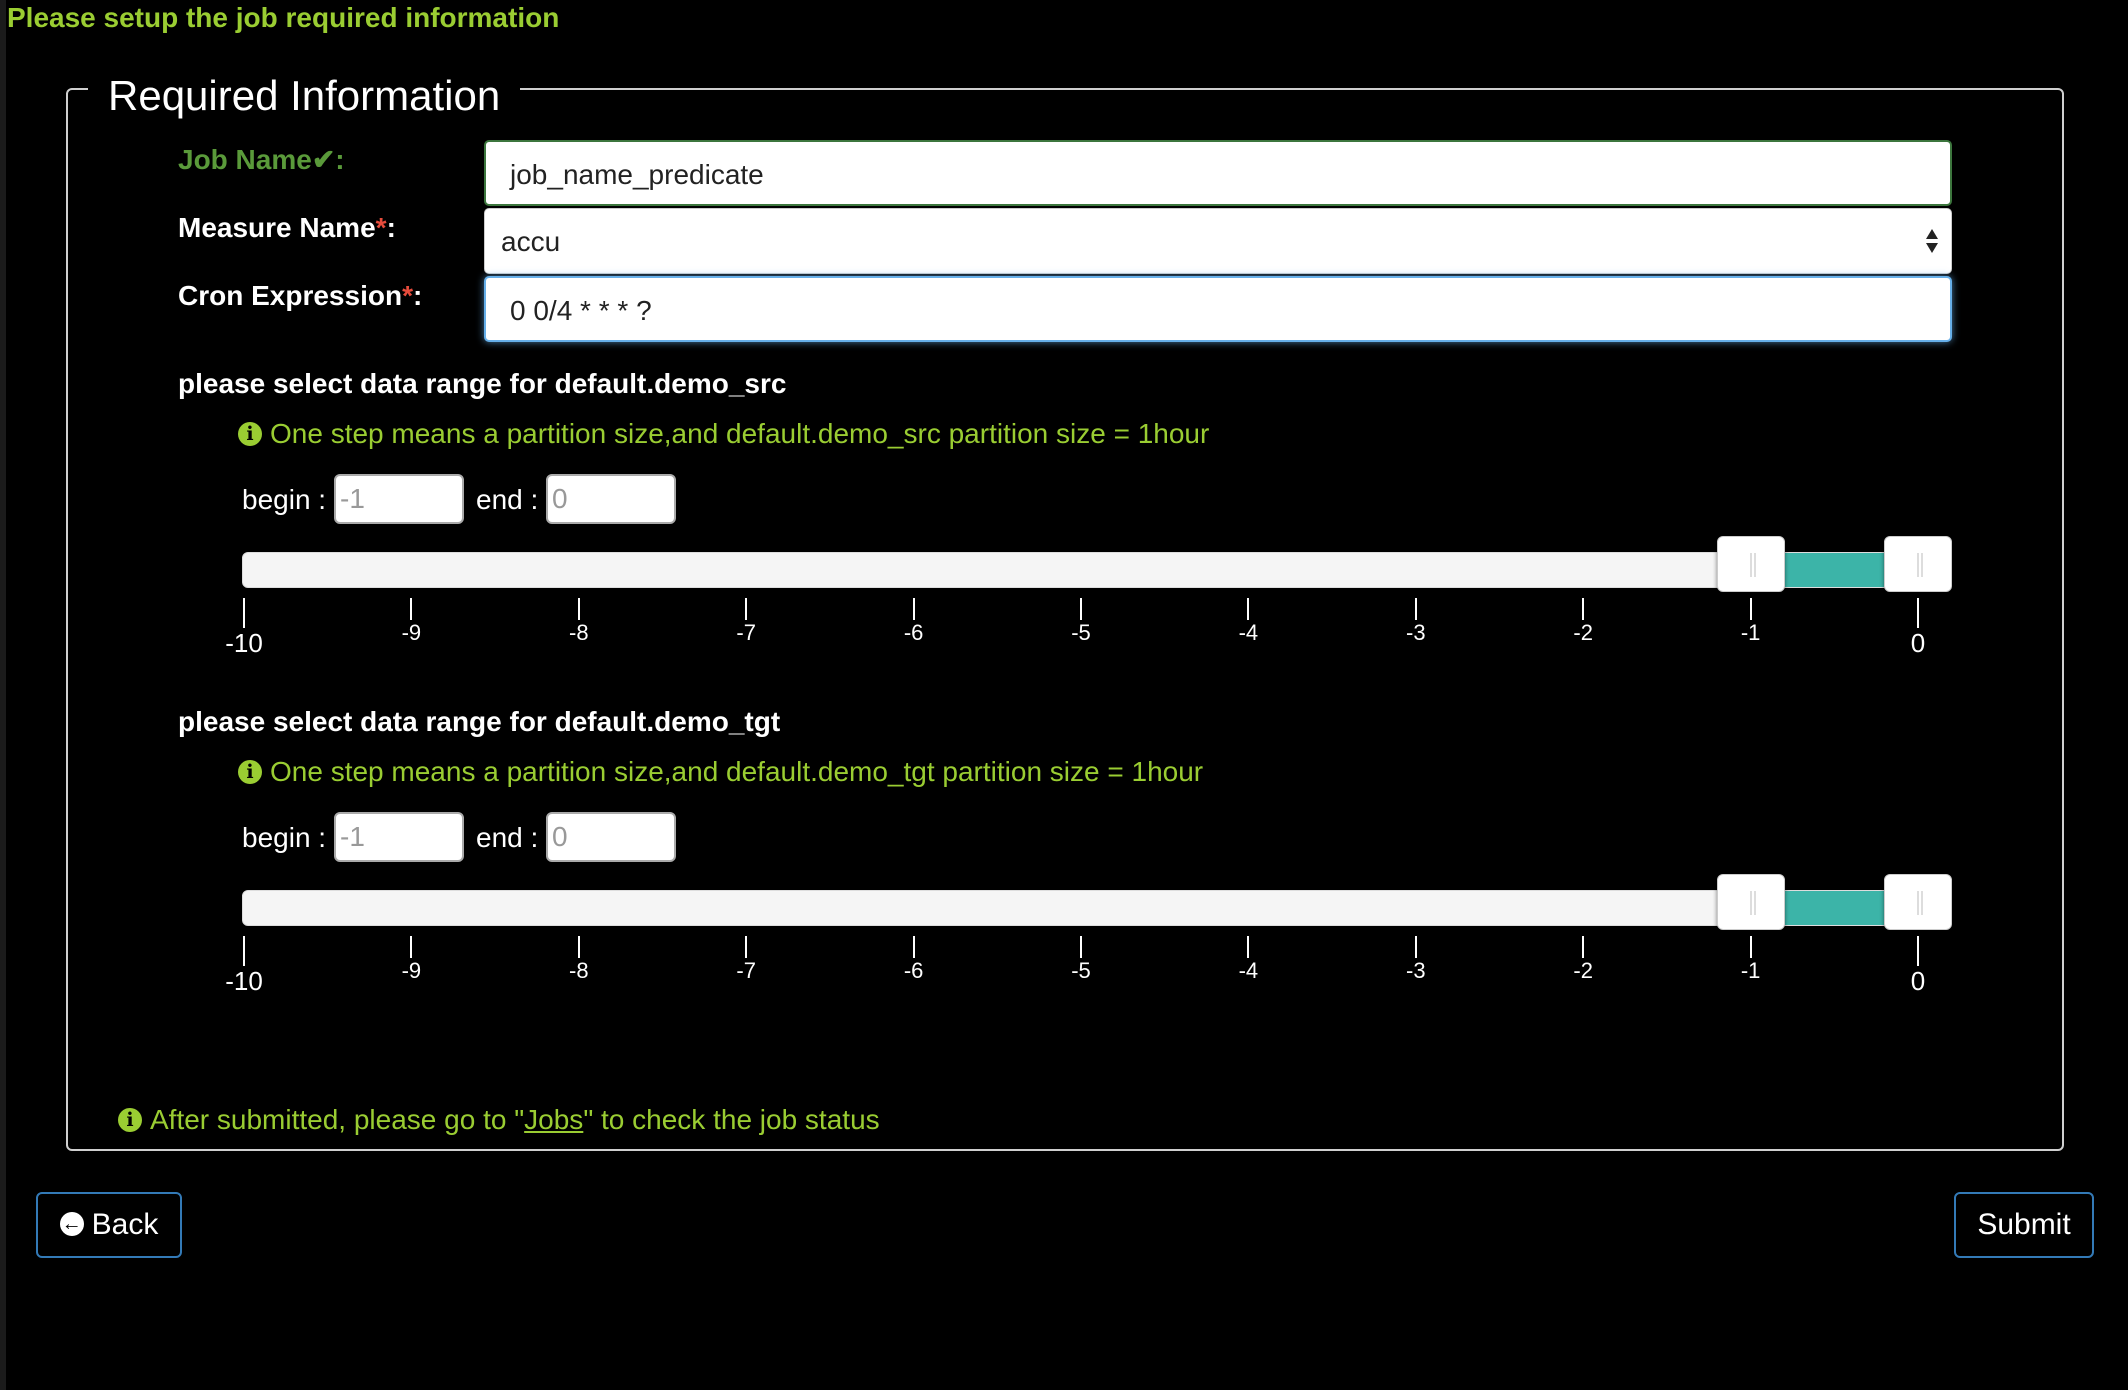  What do you see at coordinates (71, 1224) in the screenshot?
I see `arrow-circle-left-icon: ←` at bounding box center [71, 1224].